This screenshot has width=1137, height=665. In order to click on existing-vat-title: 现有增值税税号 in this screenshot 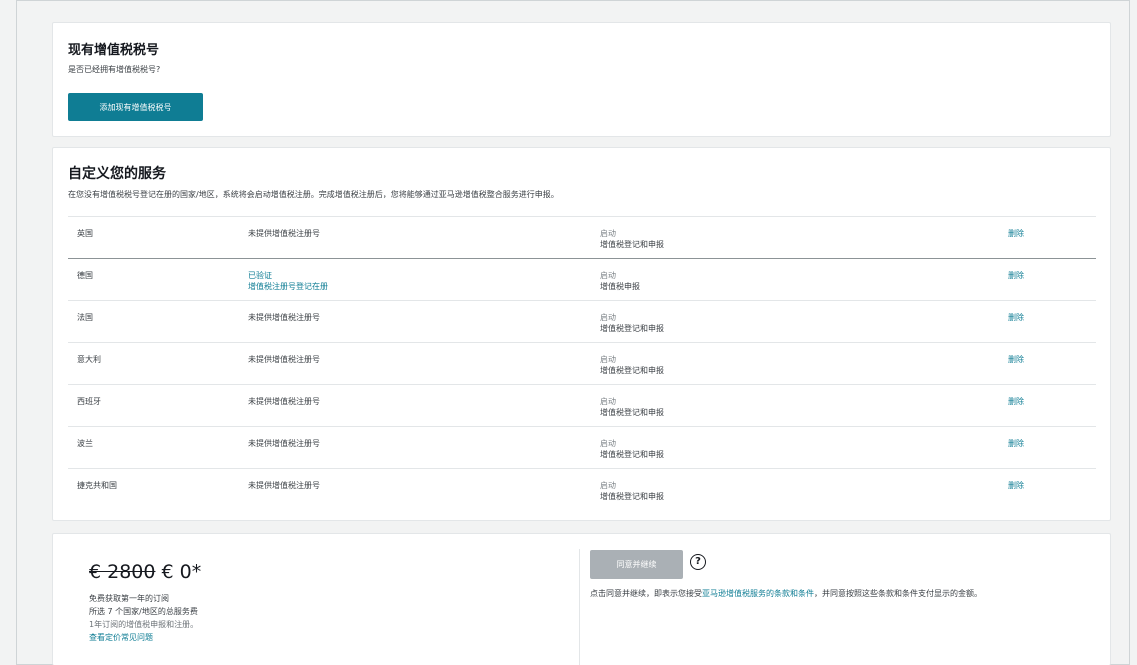, I will do `click(114, 50)`.